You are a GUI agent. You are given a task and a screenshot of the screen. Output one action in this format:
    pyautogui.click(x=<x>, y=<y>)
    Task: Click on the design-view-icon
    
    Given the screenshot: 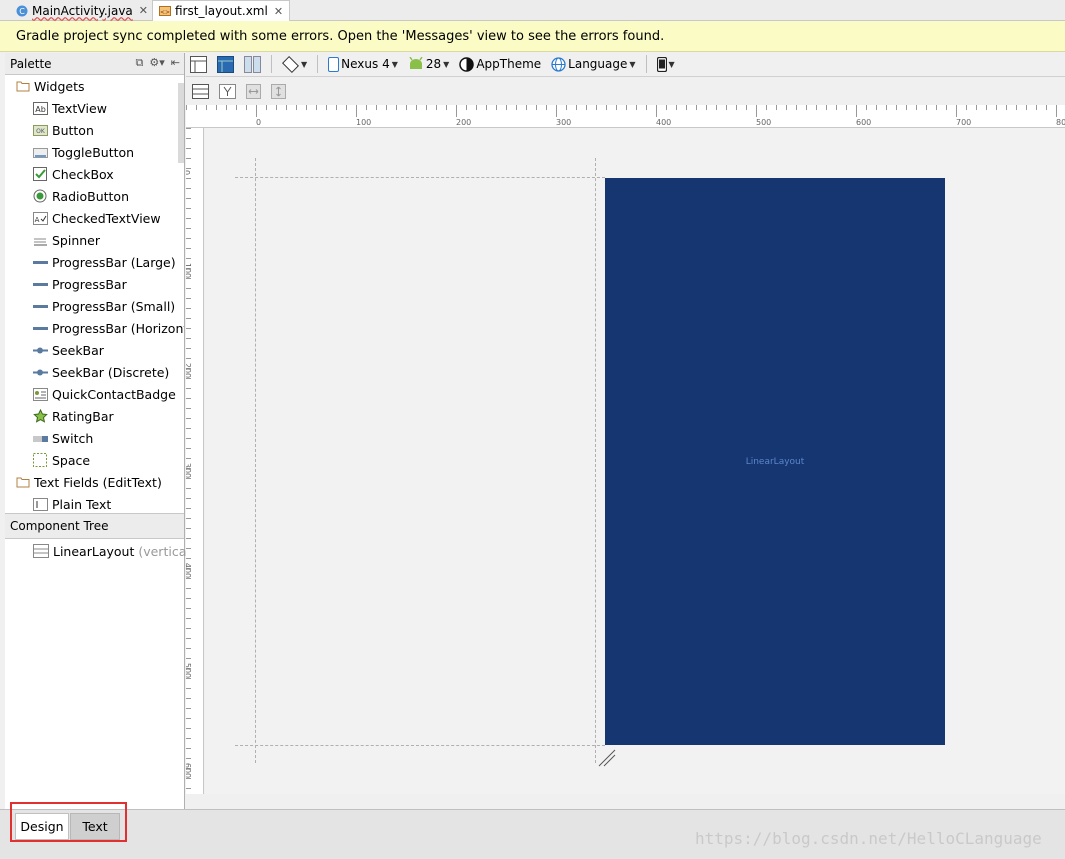 What is the action you would take?
    pyautogui.click(x=198, y=64)
    